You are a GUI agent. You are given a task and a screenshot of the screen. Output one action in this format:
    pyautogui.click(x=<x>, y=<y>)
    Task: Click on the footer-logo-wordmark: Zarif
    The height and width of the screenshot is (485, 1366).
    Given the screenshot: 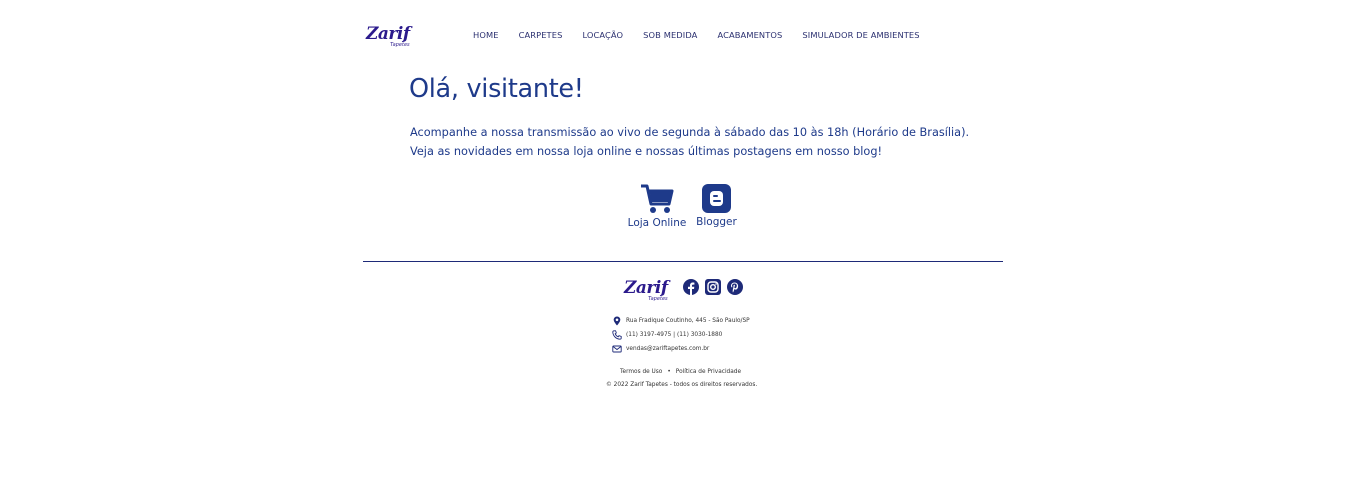 What is the action you would take?
    pyautogui.click(x=646, y=288)
    